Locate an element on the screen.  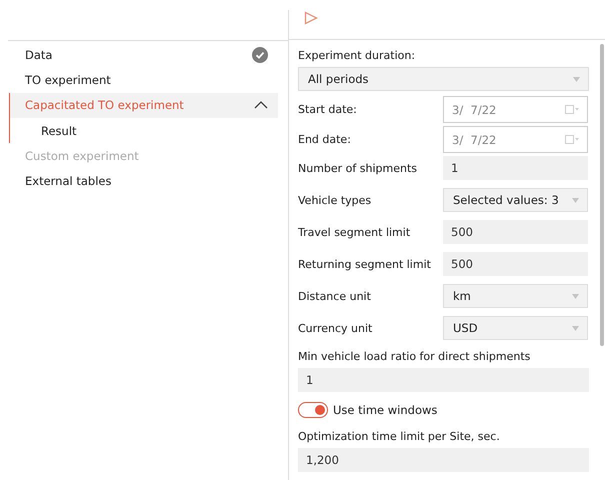
sidebar-item: TO experiment is located at coordinates (144, 80).